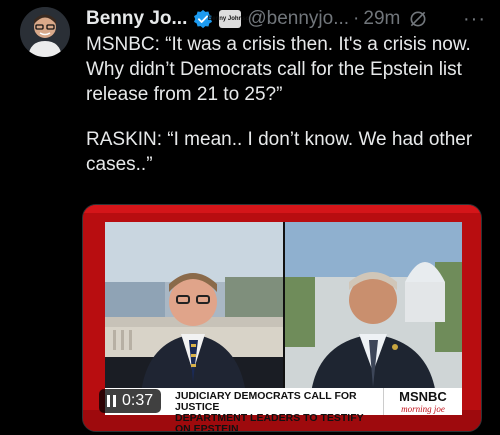  What do you see at coordinates (381, 19) in the screenshot?
I see `timestamp: 29m` at bounding box center [381, 19].